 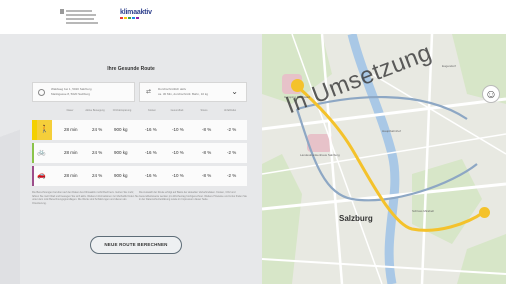 What do you see at coordinates (356, 218) in the screenshot?
I see `city-label: Salzburg` at bounding box center [356, 218].